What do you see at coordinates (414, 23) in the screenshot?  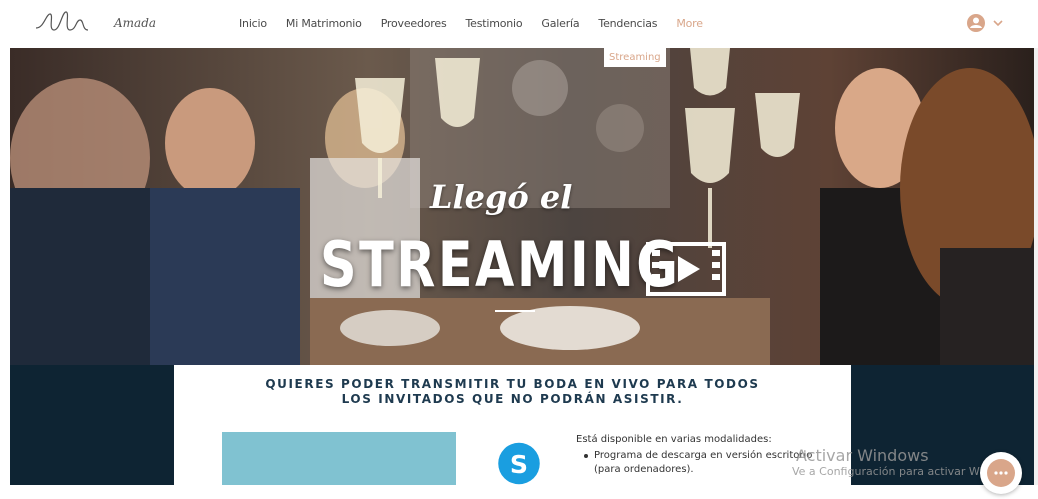 I see `nav-proveedores: Proveedores` at bounding box center [414, 23].